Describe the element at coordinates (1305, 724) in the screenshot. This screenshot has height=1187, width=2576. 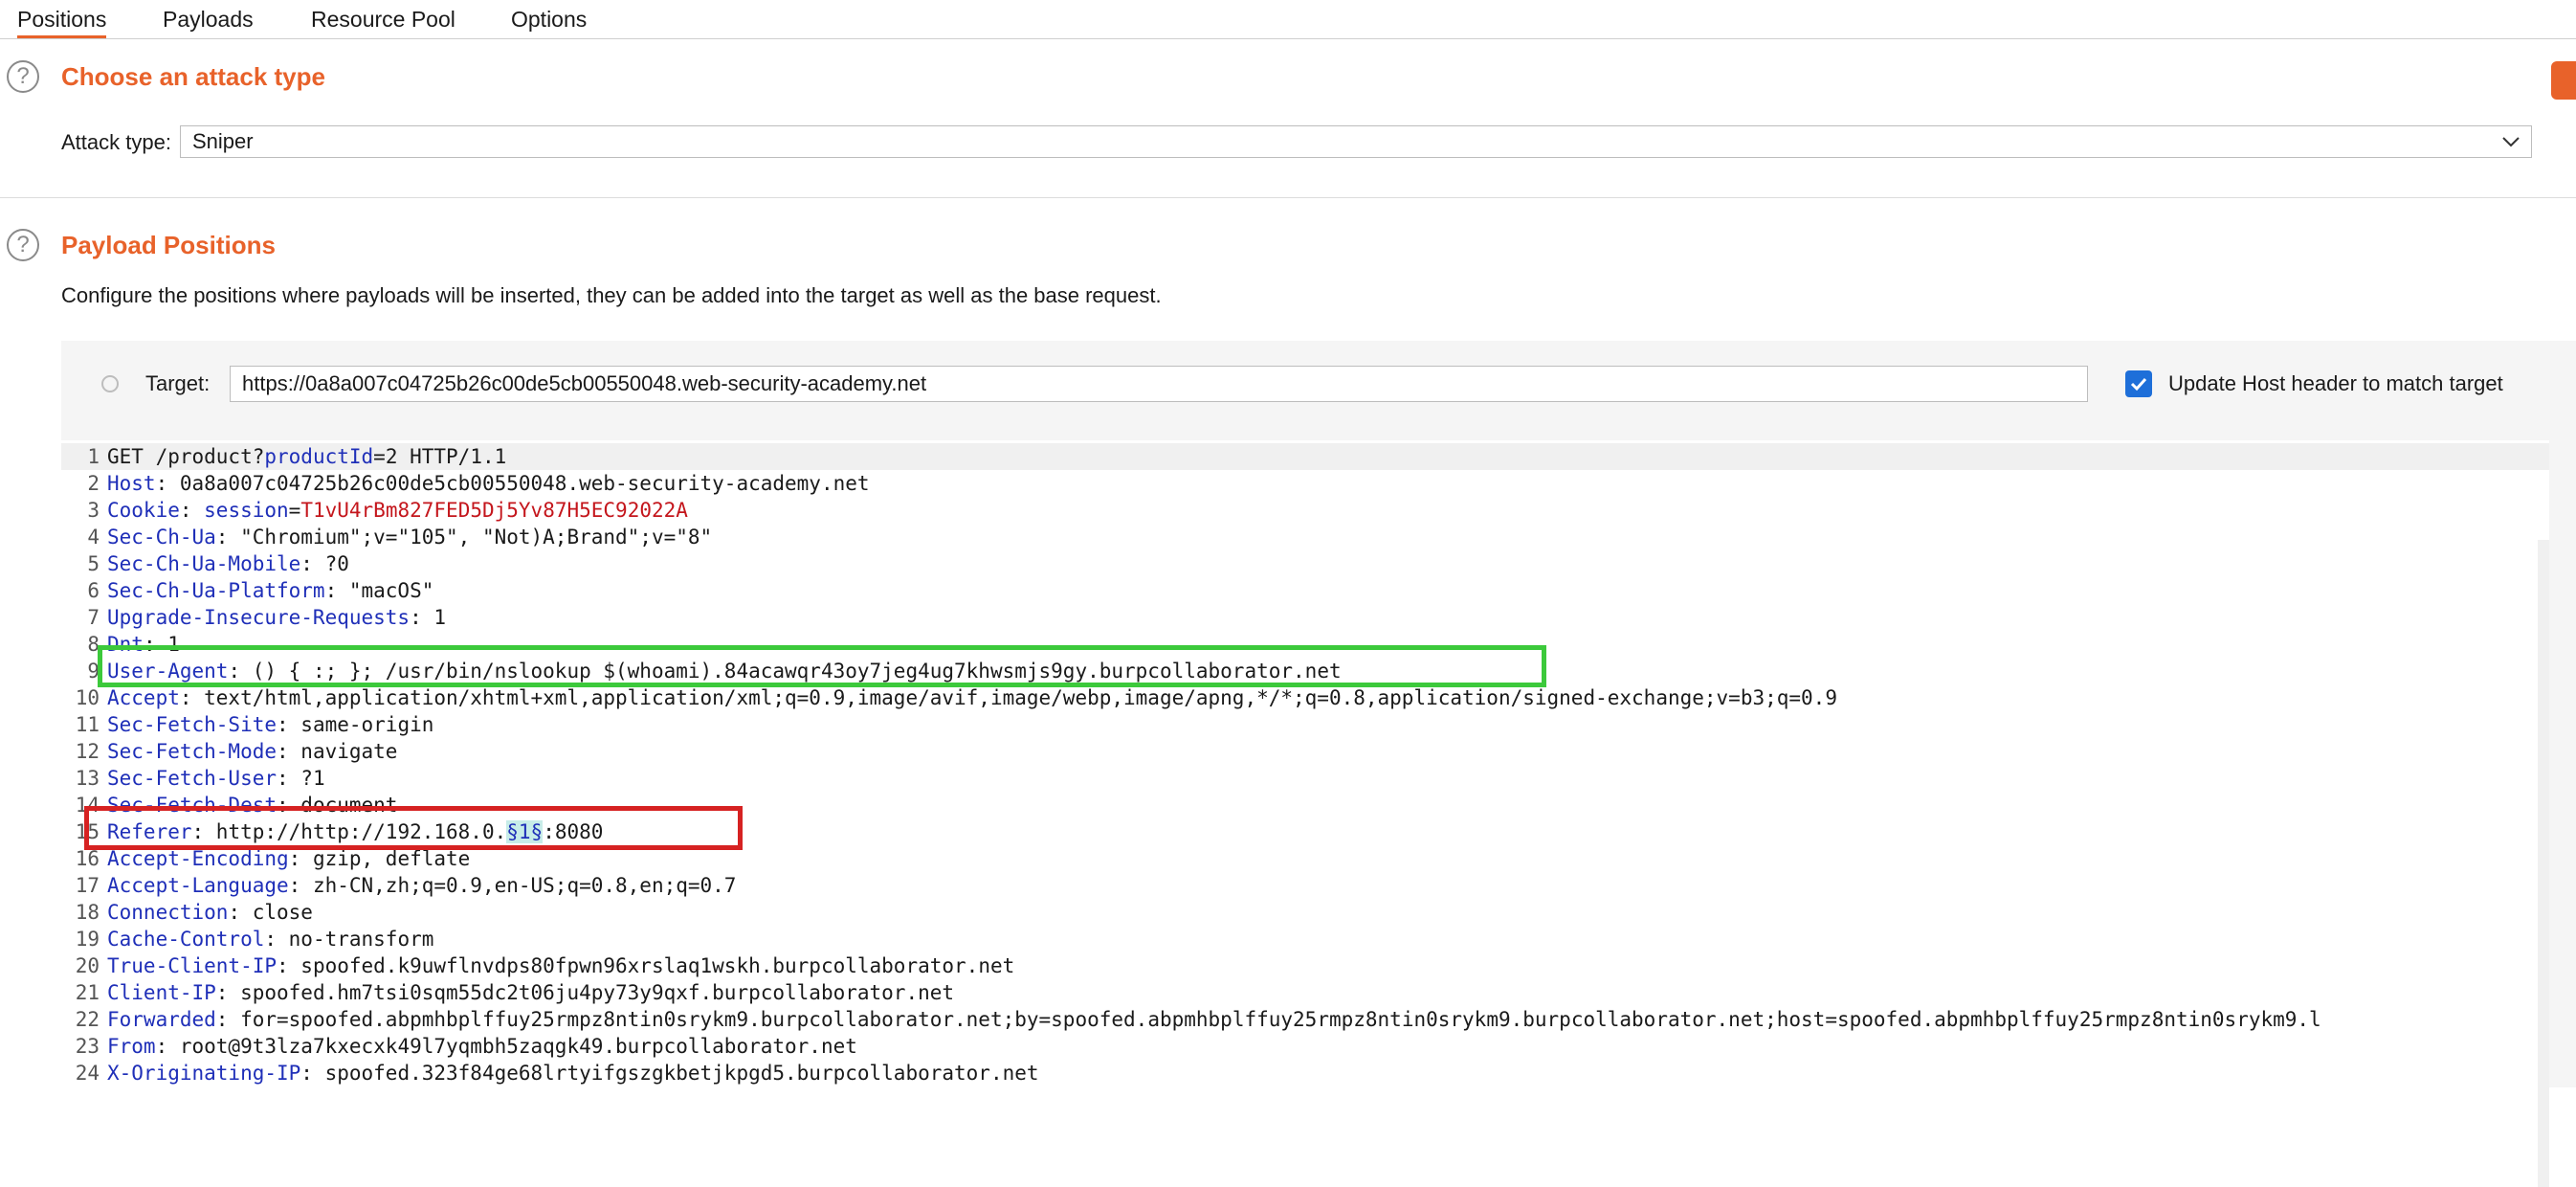
I see `request-line: 11 Sec-Fetch-Site: same-origin` at that location.